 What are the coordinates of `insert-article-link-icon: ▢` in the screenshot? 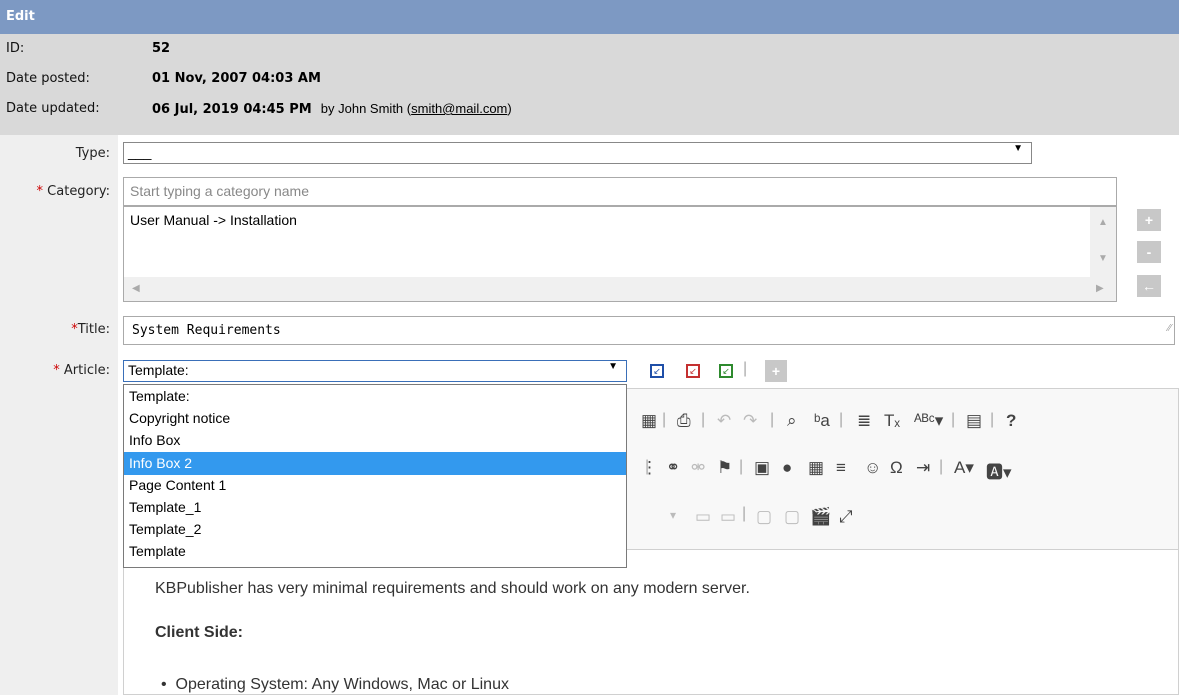 It's located at (764, 517).